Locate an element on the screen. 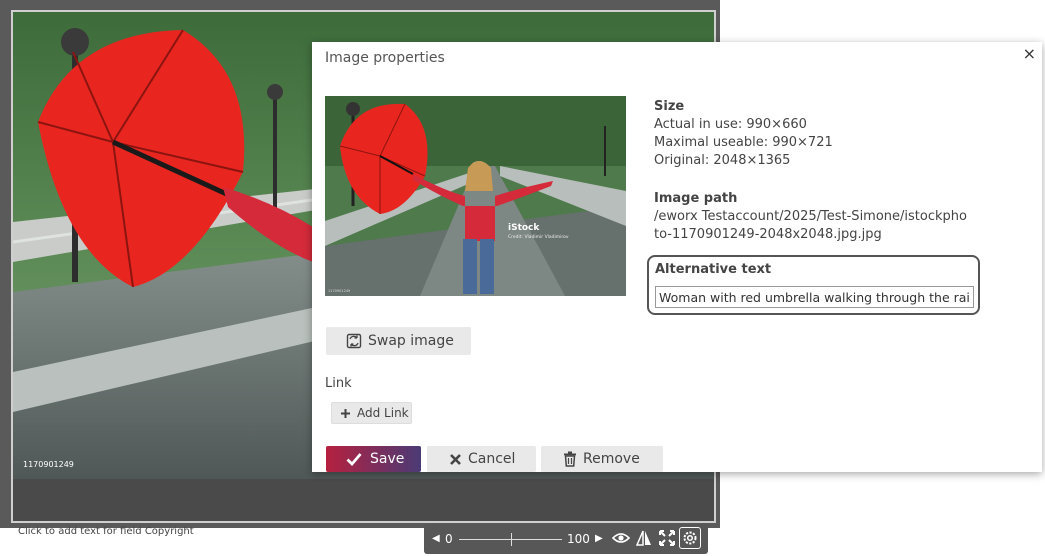 Image resolution: width=1045 pixels, height=556 pixels. save-button: Save is located at coordinates (373, 459).